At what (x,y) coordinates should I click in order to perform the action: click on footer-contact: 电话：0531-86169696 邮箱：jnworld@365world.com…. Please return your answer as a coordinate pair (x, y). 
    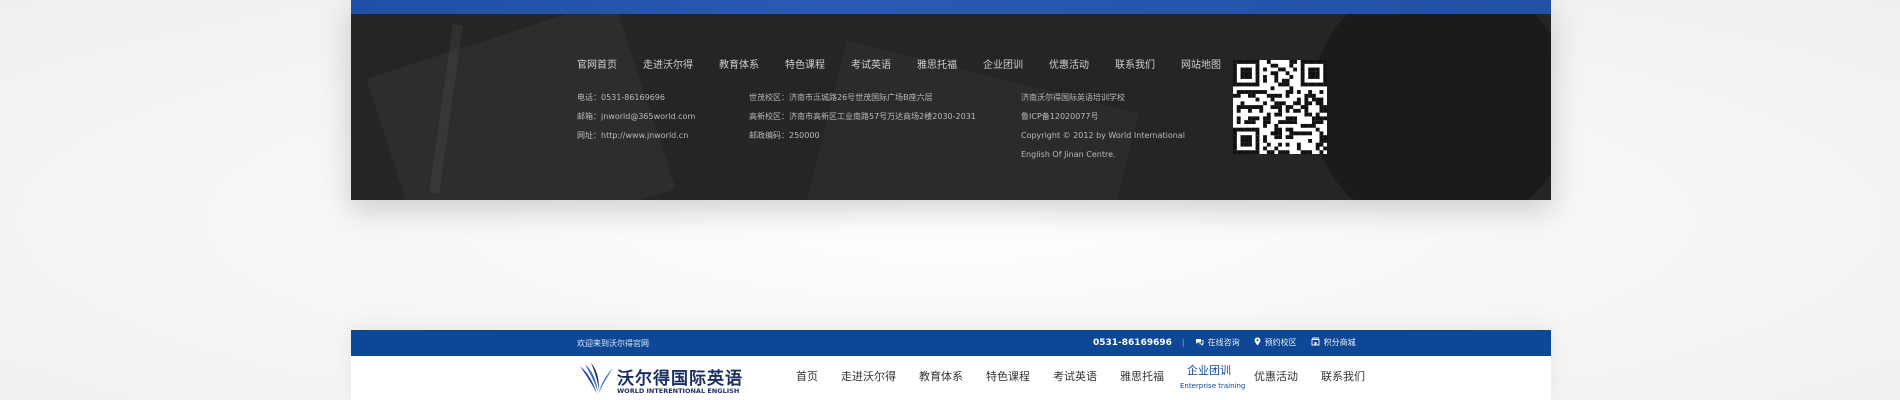
    Looking at the image, I should click on (636, 116).